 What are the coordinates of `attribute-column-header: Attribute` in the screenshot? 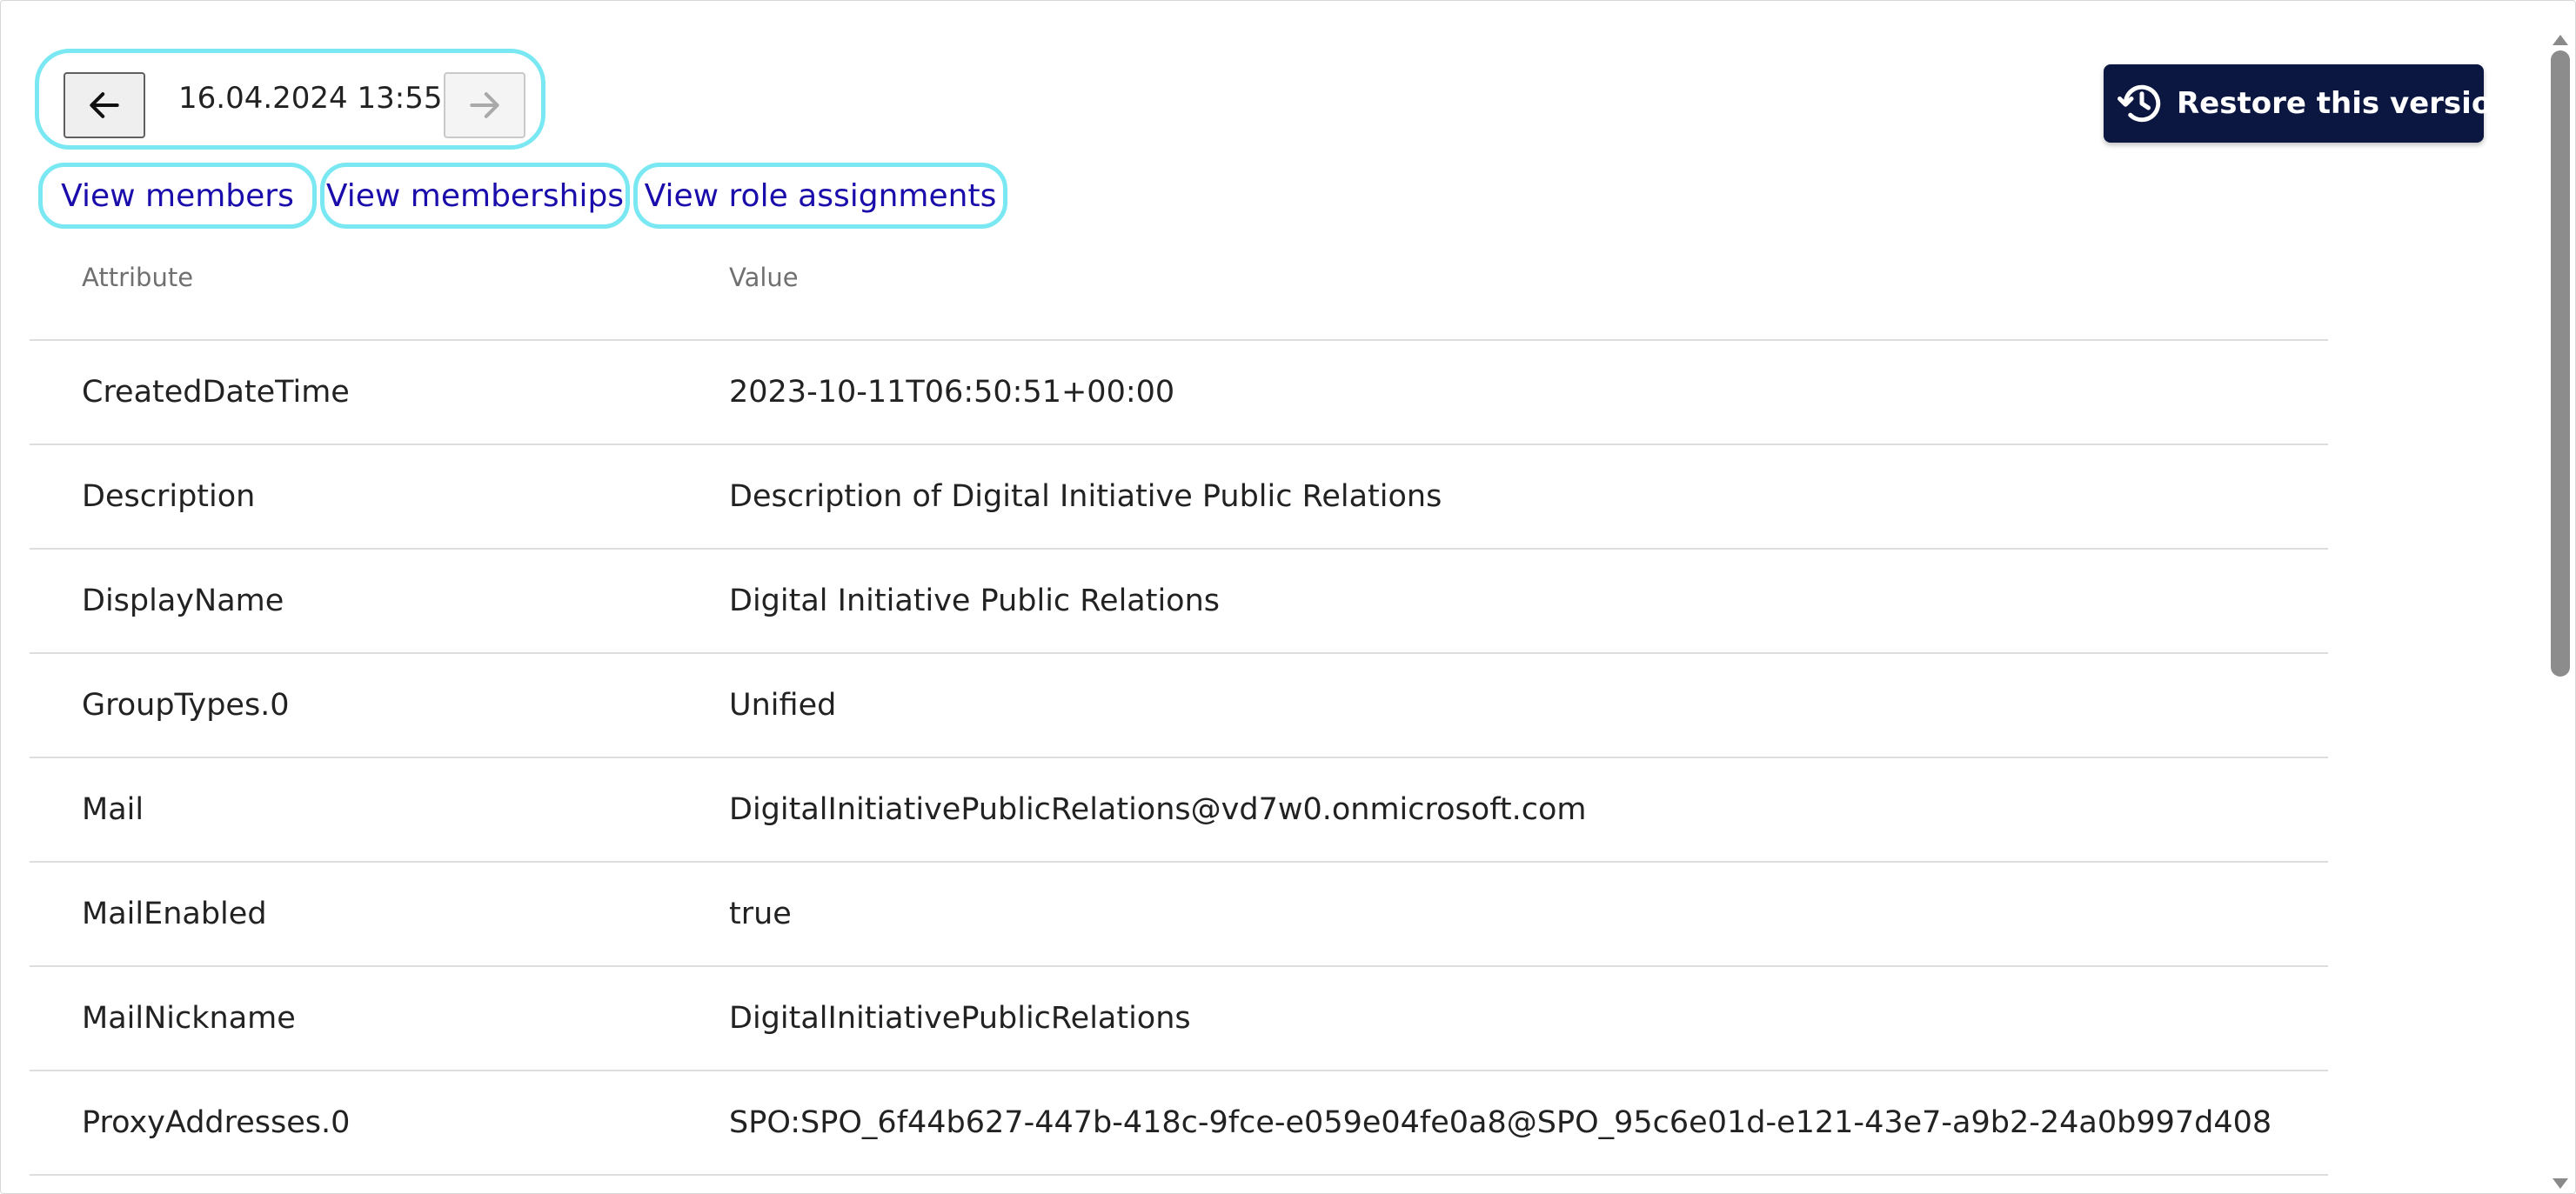 It's located at (138, 277).